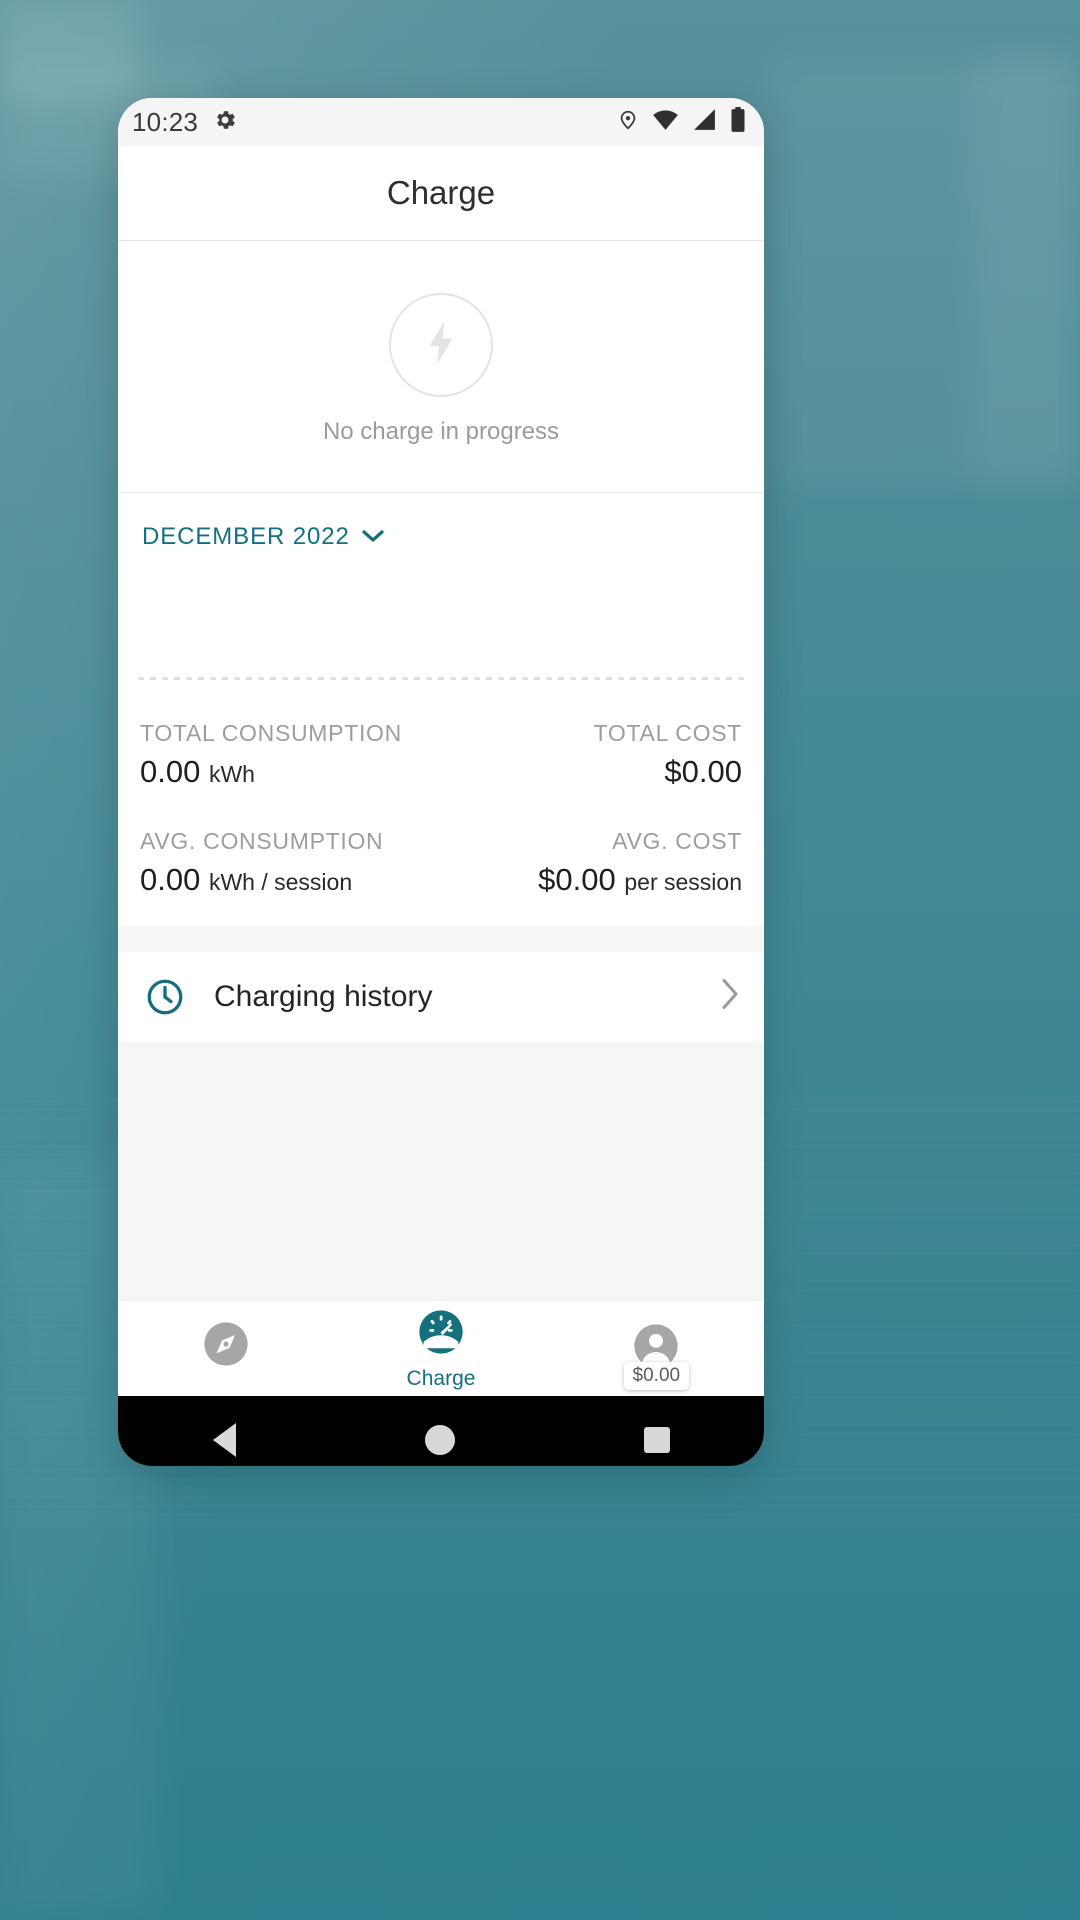 Image resolution: width=1080 pixels, height=1920 pixels. What do you see at coordinates (667, 732) in the screenshot?
I see `stat-label: TOTAL COST` at bounding box center [667, 732].